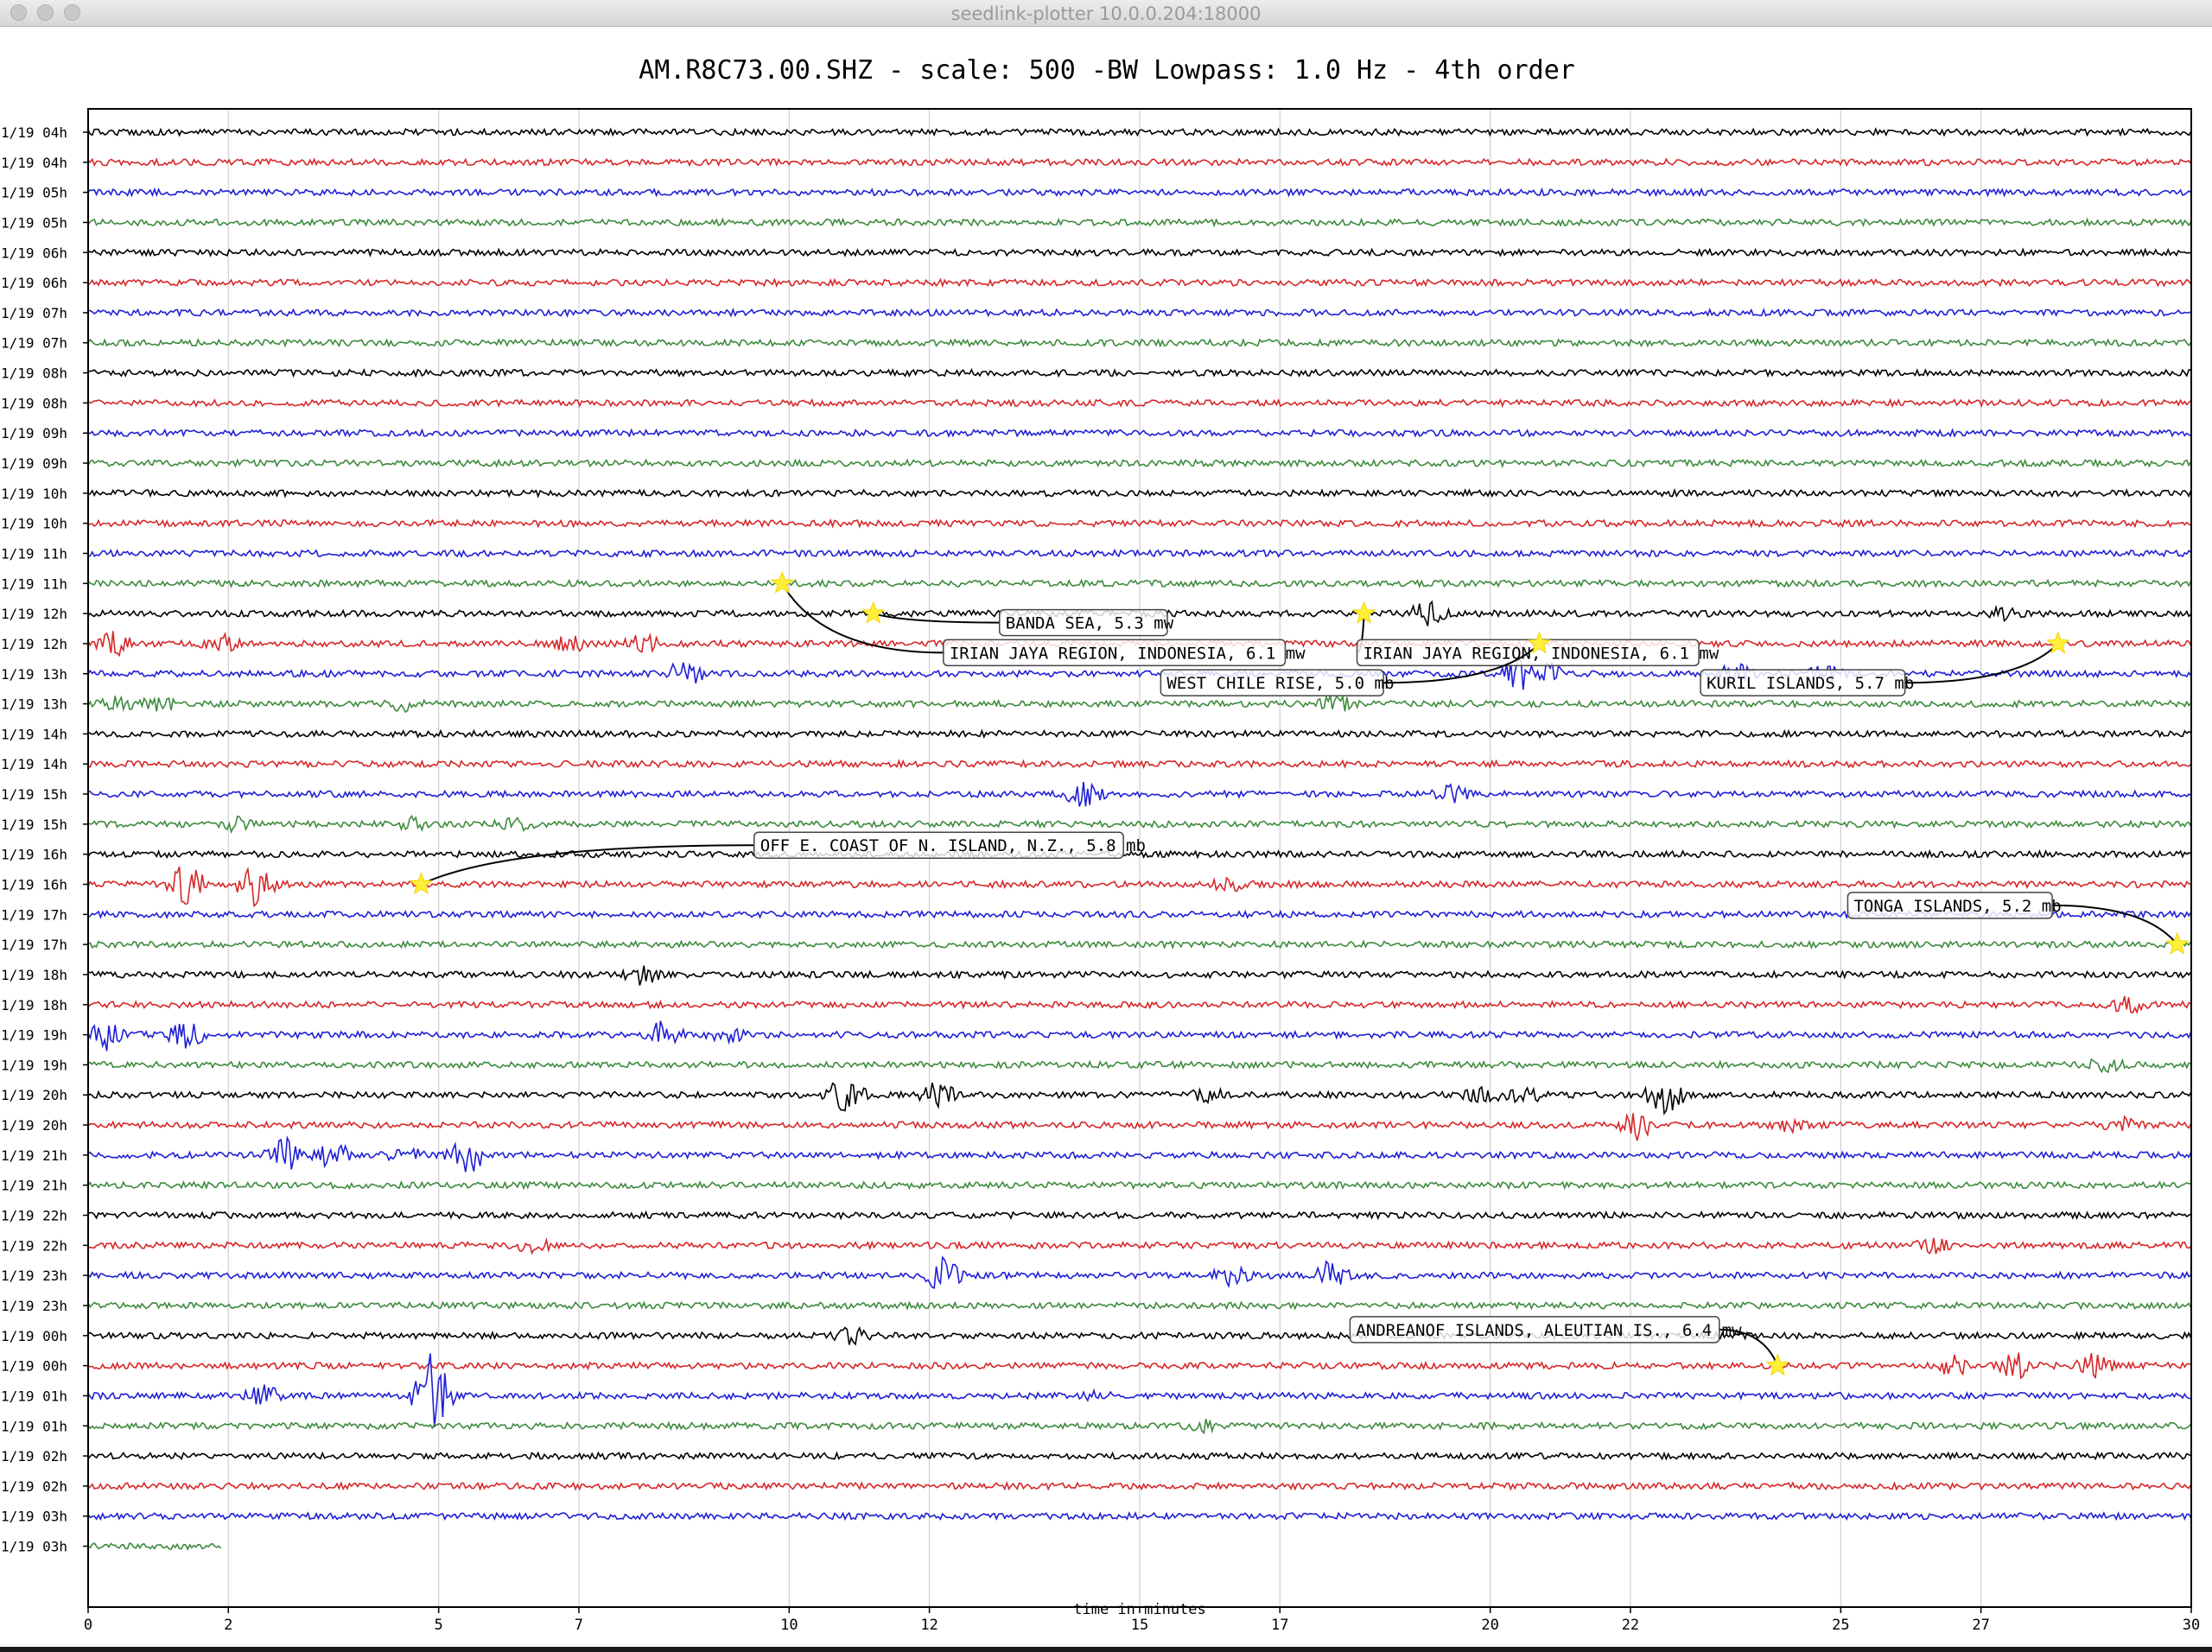 Image resolution: width=2212 pixels, height=1652 pixels. Describe the element at coordinates (154, 1546) in the screenshot. I see `trace-row` at that location.